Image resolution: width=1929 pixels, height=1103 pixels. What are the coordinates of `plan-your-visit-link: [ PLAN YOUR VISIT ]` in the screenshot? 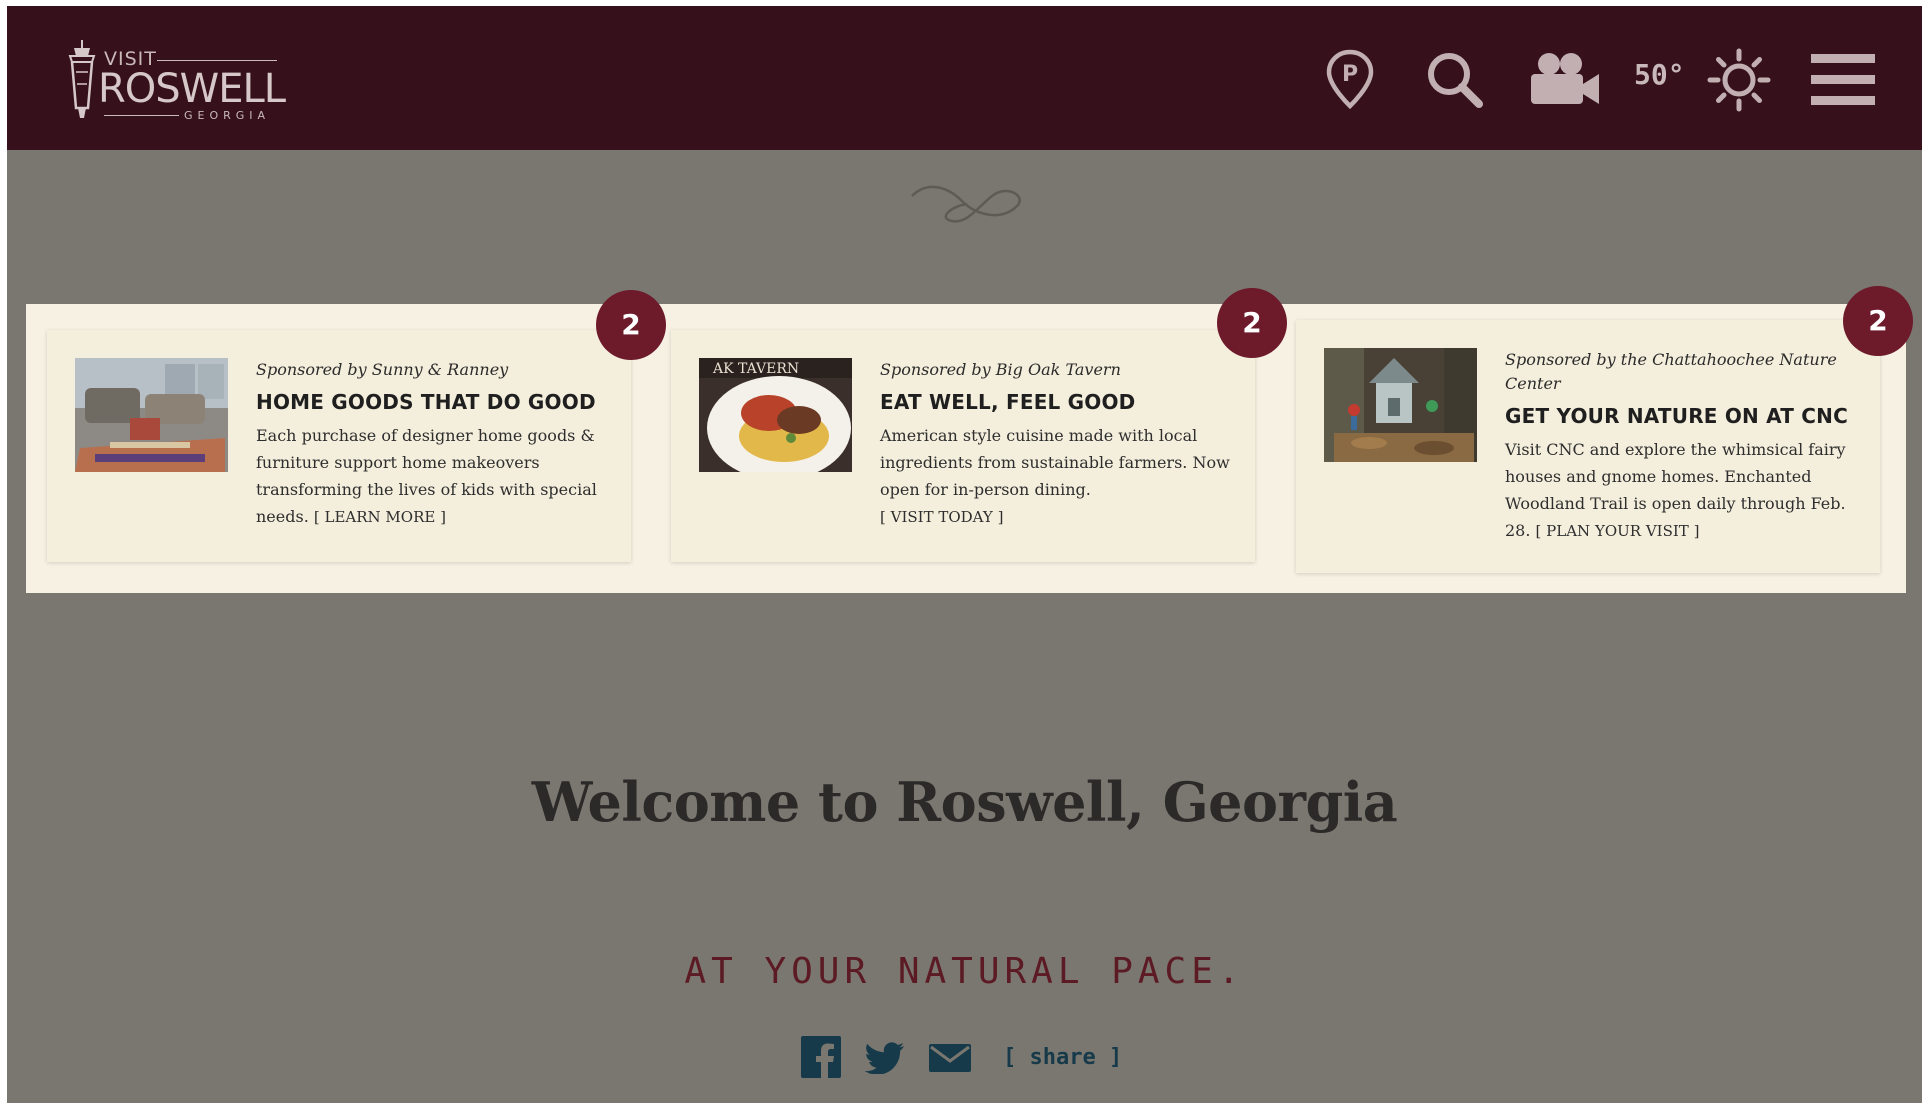 It's located at (1618, 531).